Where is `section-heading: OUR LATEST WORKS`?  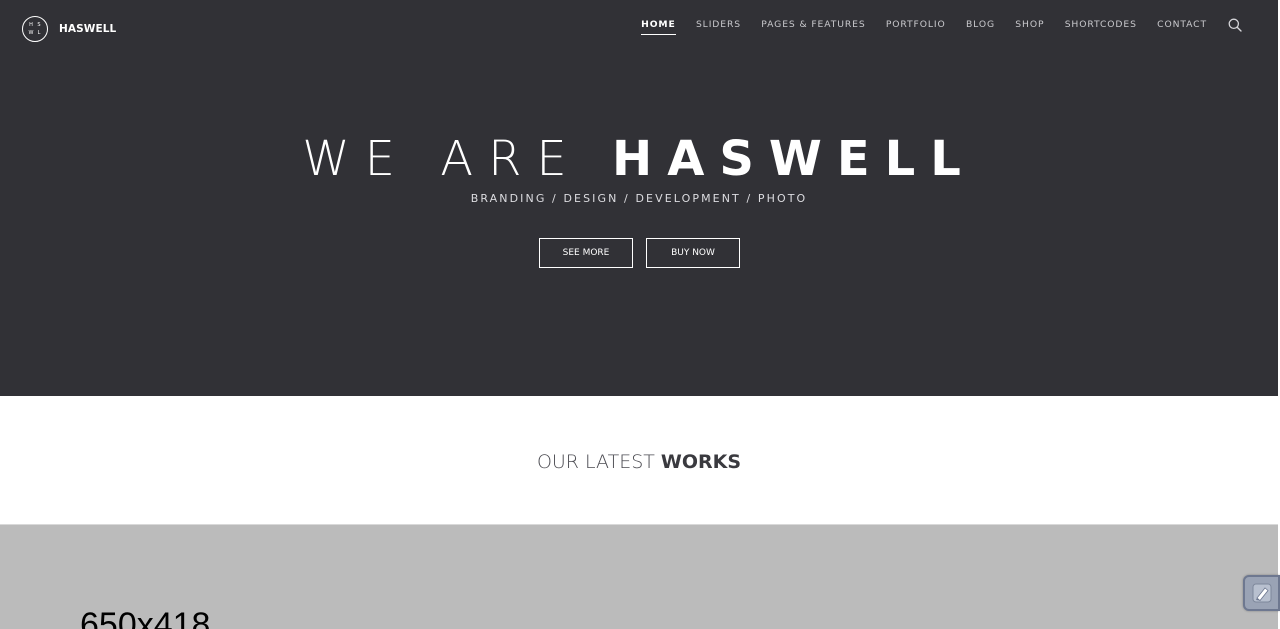 section-heading: OUR LATEST WORKS is located at coordinates (639, 462).